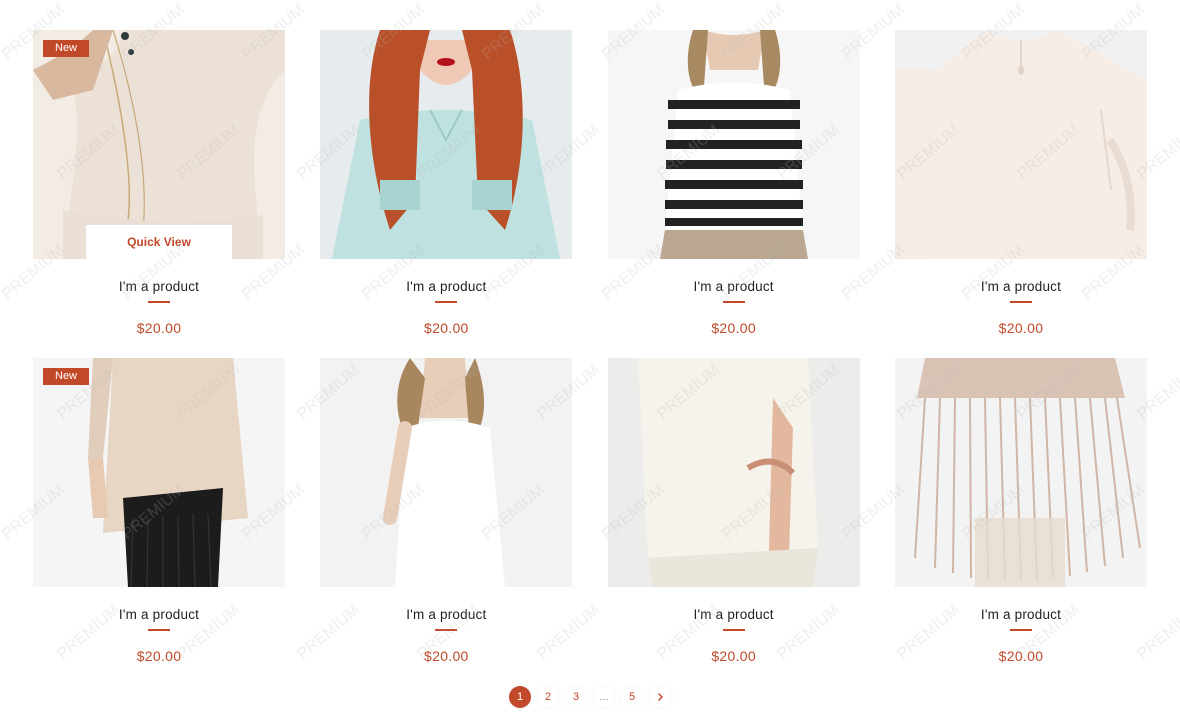 Image resolution: width=1180 pixels, height=719 pixels. Describe the element at coordinates (590, 697) in the screenshot. I see `pagination: 1 2 3 ... 5` at that location.